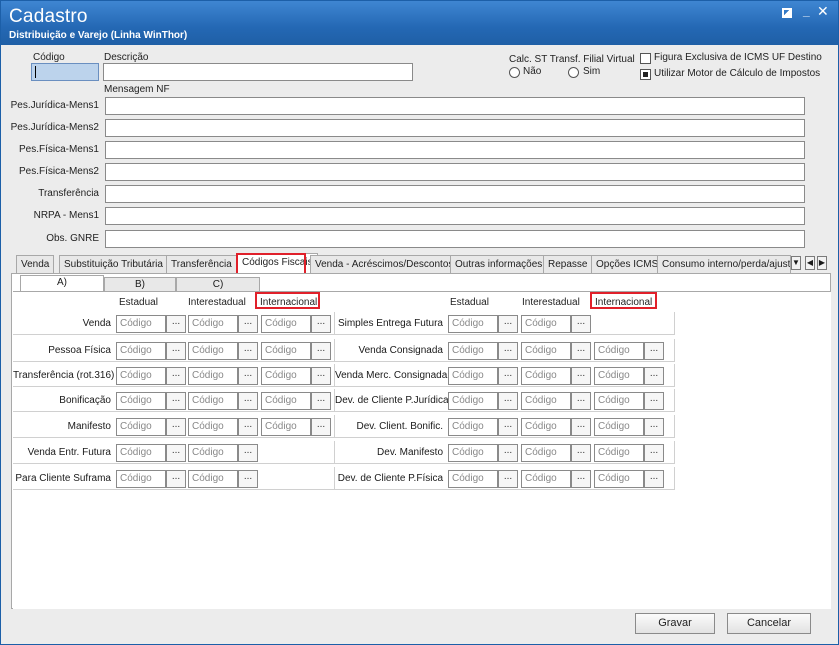 This screenshot has height=645, width=839. Describe the element at coordinates (140, 284) in the screenshot. I see `subtab-b: B)` at that location.